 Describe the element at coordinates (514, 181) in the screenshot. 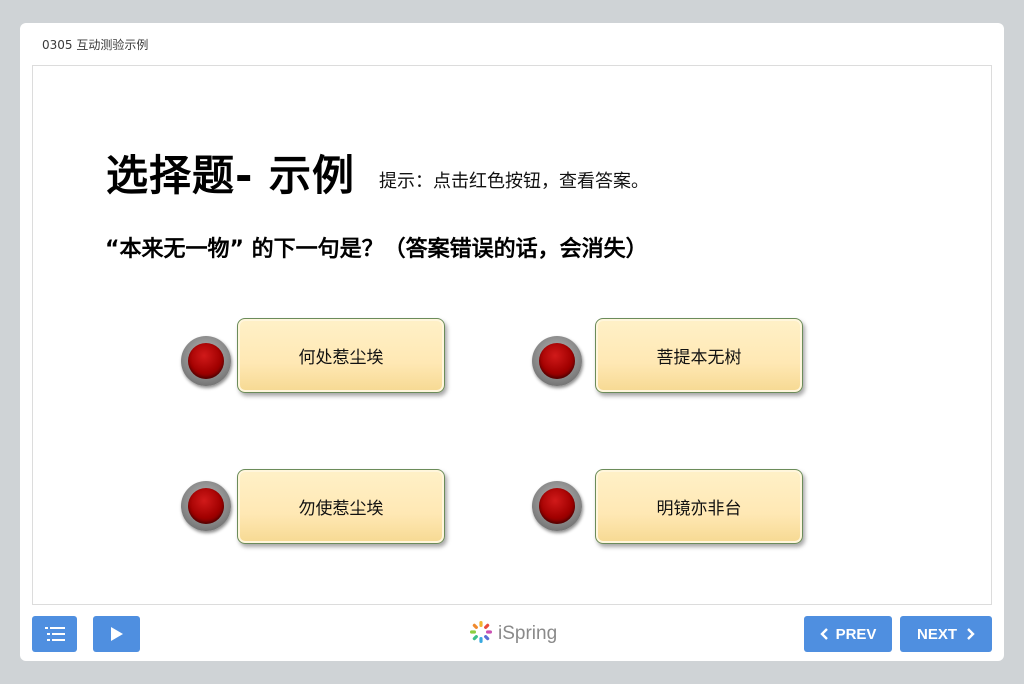

I see `slide-hint: 提示：点击红色按钮，查看答案。` at that location.